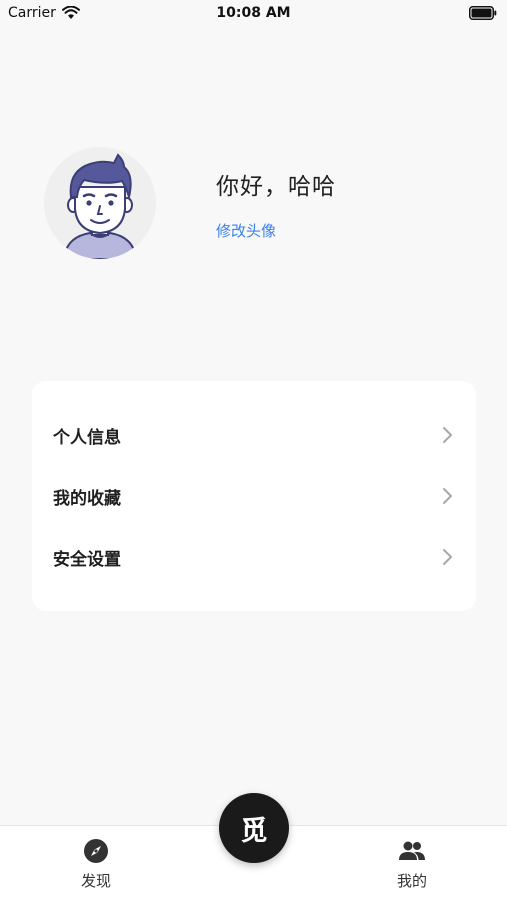 This screenshot has height=900, width=507. Describe the element at coordinates (96, 851) in the screenshot. I see `compass-icon` at that location.